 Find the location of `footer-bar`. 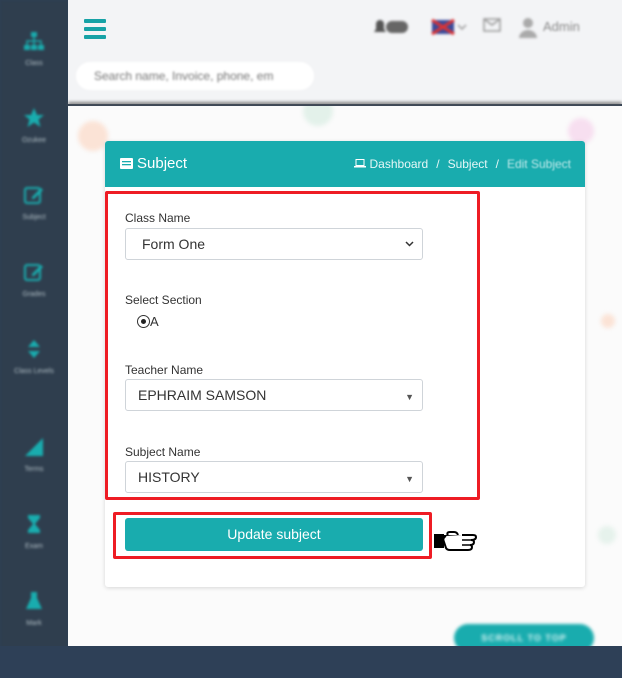

footer-bar is located at coordinates (311, 662).